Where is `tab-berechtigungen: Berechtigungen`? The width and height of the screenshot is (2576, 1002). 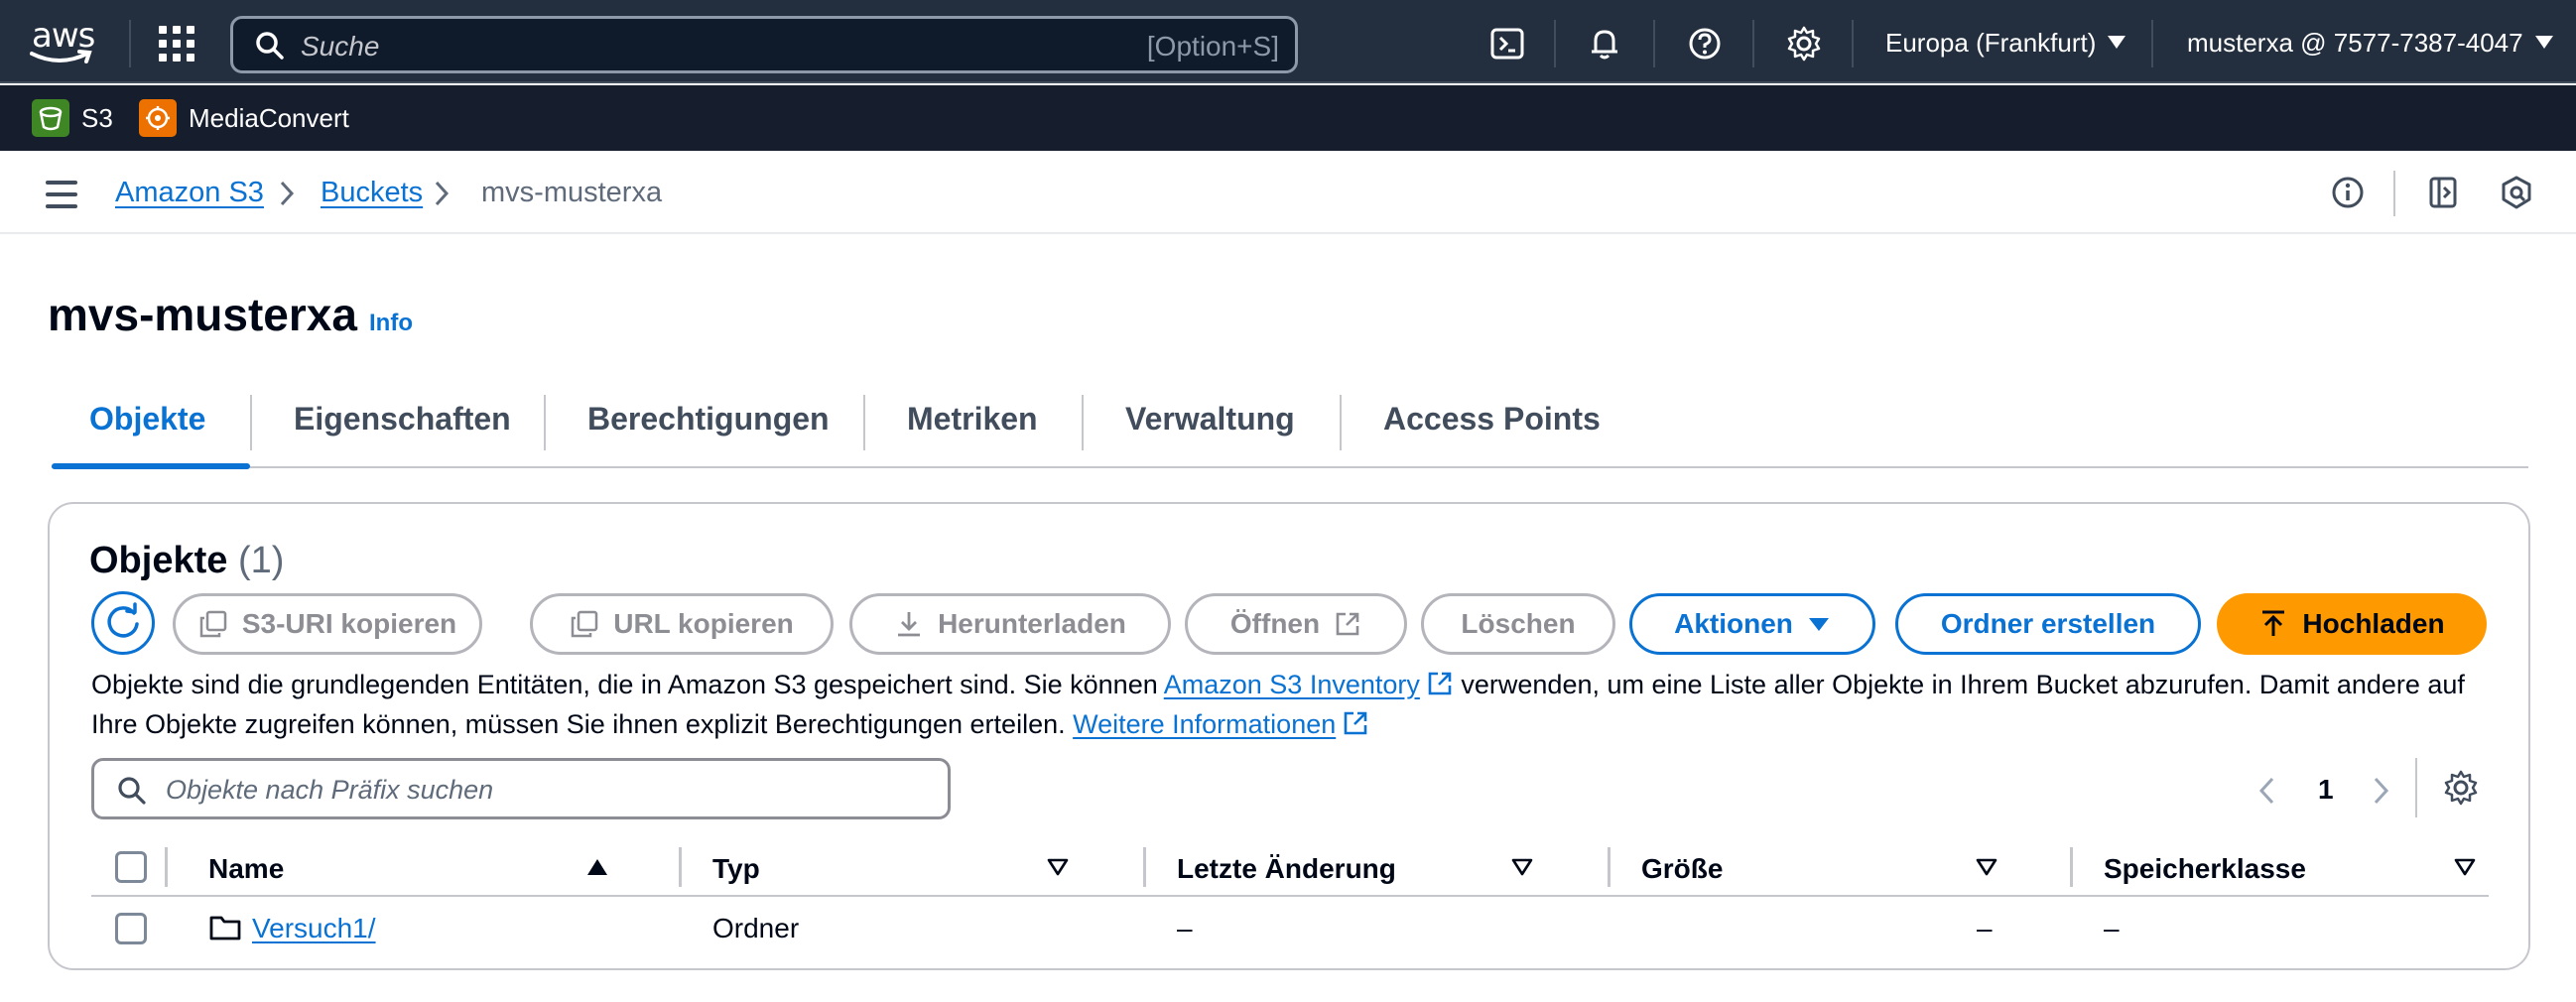 tab-berechtigungen: Berechtigungen is located at coordinates (708, 419).